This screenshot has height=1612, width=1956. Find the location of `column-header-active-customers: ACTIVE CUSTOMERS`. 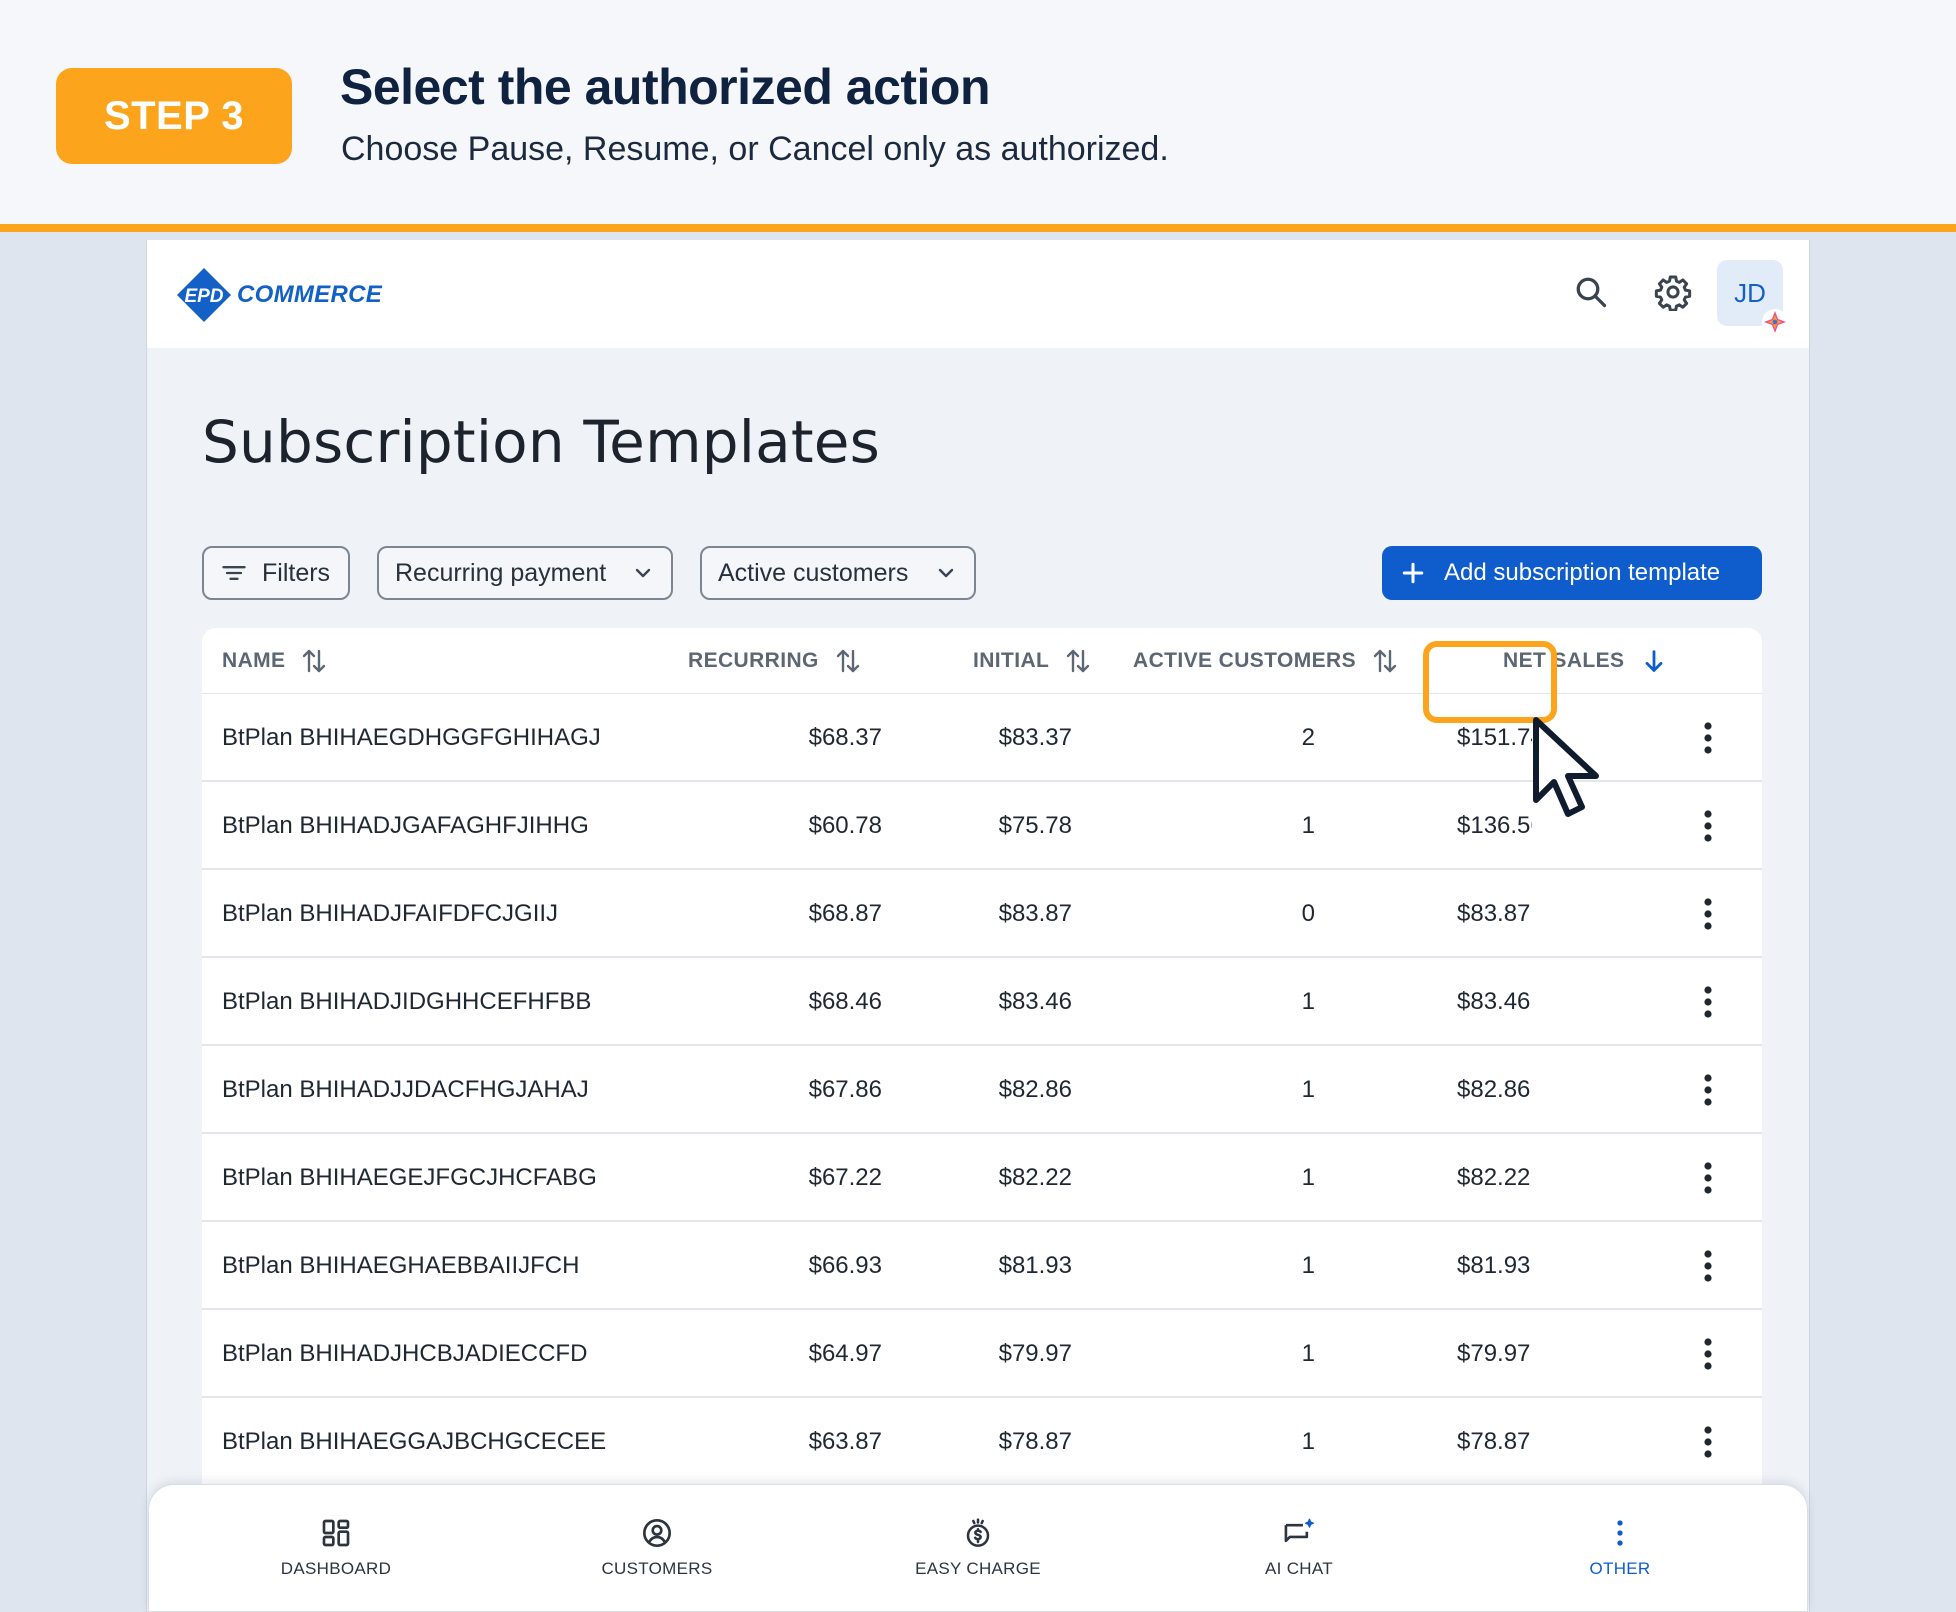

column-header-active-customers: ACTIVE CUSTOMERS is located at coordinates (1266, 661).